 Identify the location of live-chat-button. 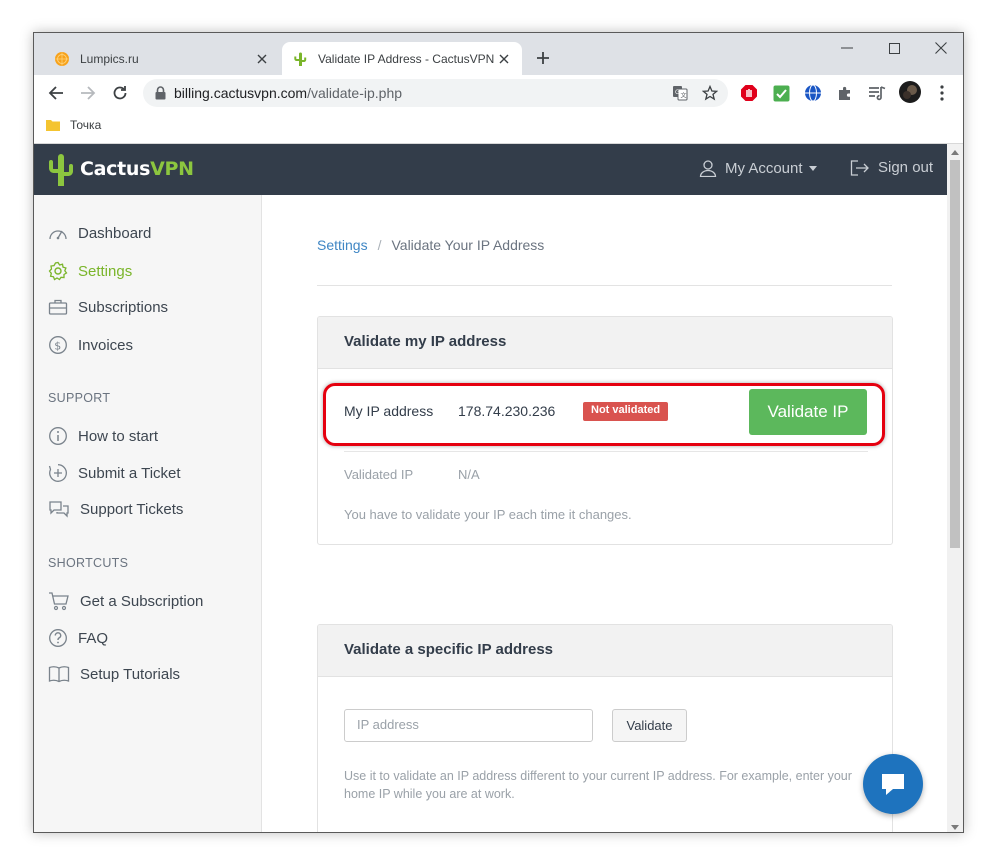
(893, 784).